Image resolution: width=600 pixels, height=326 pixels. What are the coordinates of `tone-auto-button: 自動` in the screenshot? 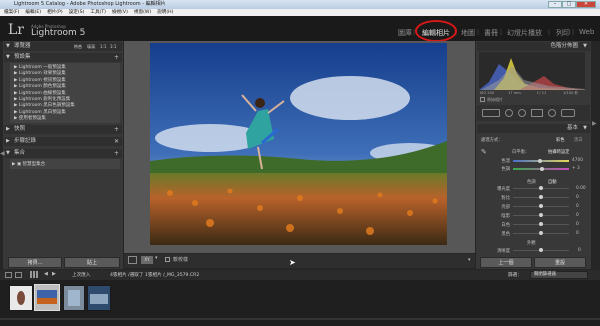 It's located at (552, 182).